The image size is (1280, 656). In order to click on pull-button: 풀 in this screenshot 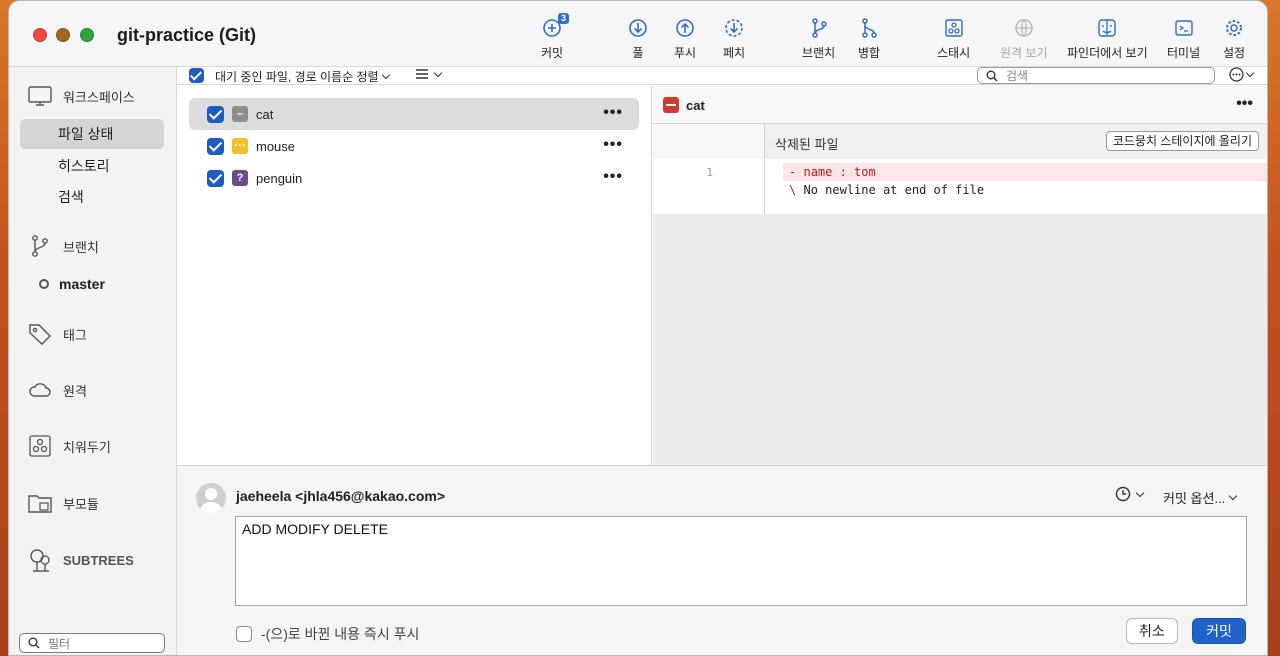, I will do `click(638, 39)`.